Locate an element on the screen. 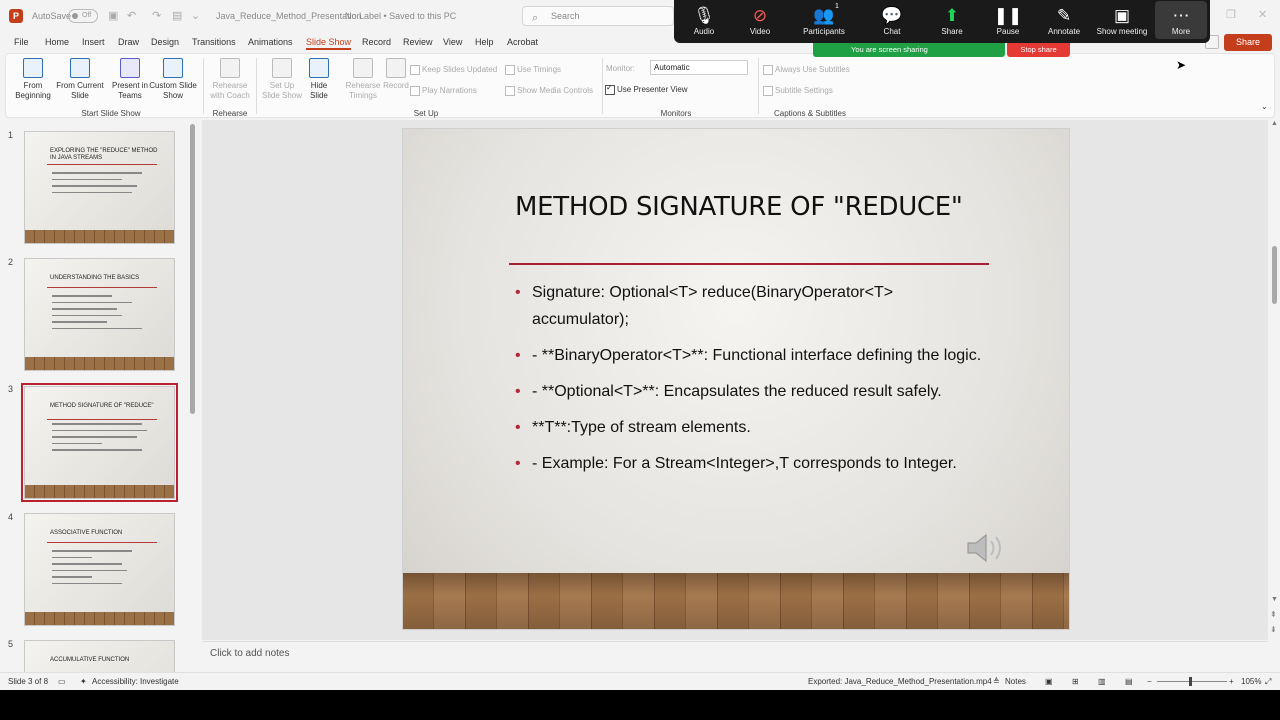 The image size is (1280, 720). notes-toggle-icon: ≜ is located at coordinates (996, 681).